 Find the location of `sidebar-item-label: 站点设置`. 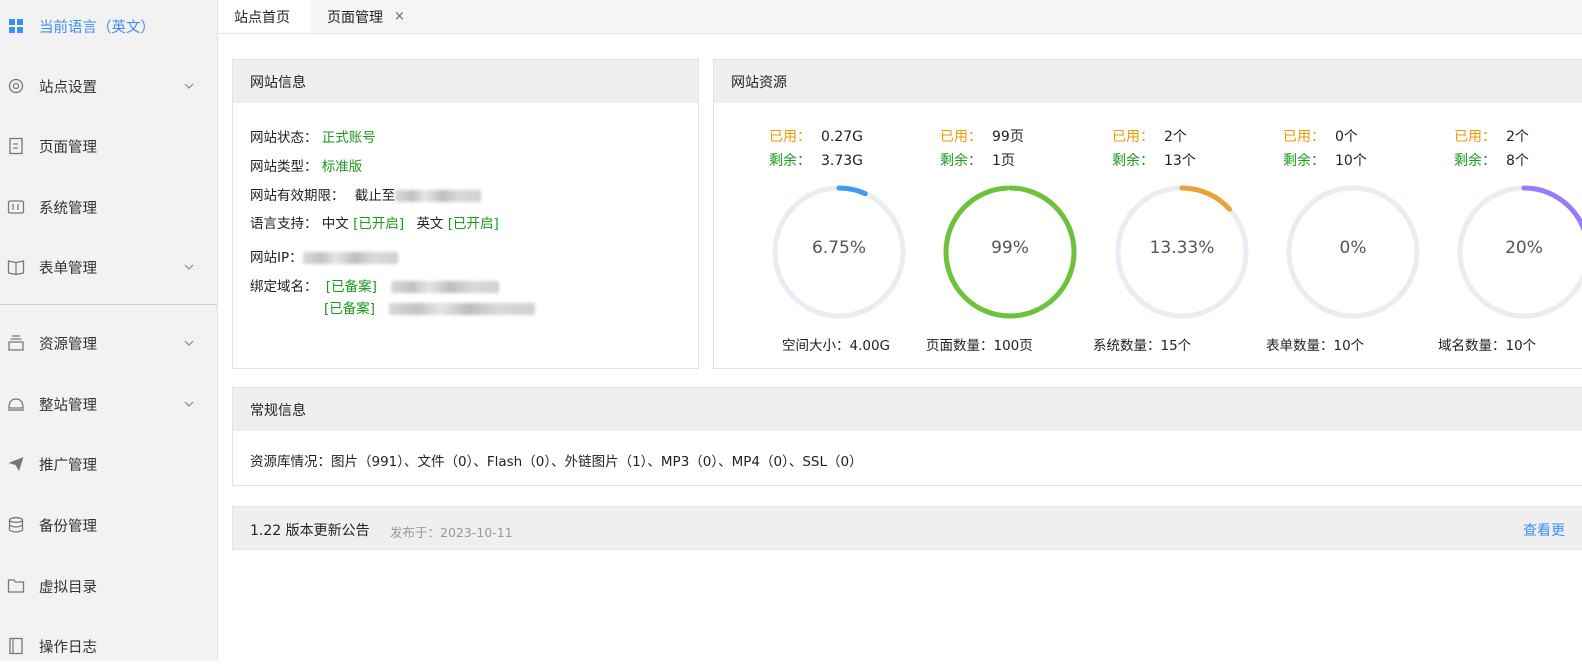

sidebar-item-label: 站点设置 is located at coordinates (68, 87).